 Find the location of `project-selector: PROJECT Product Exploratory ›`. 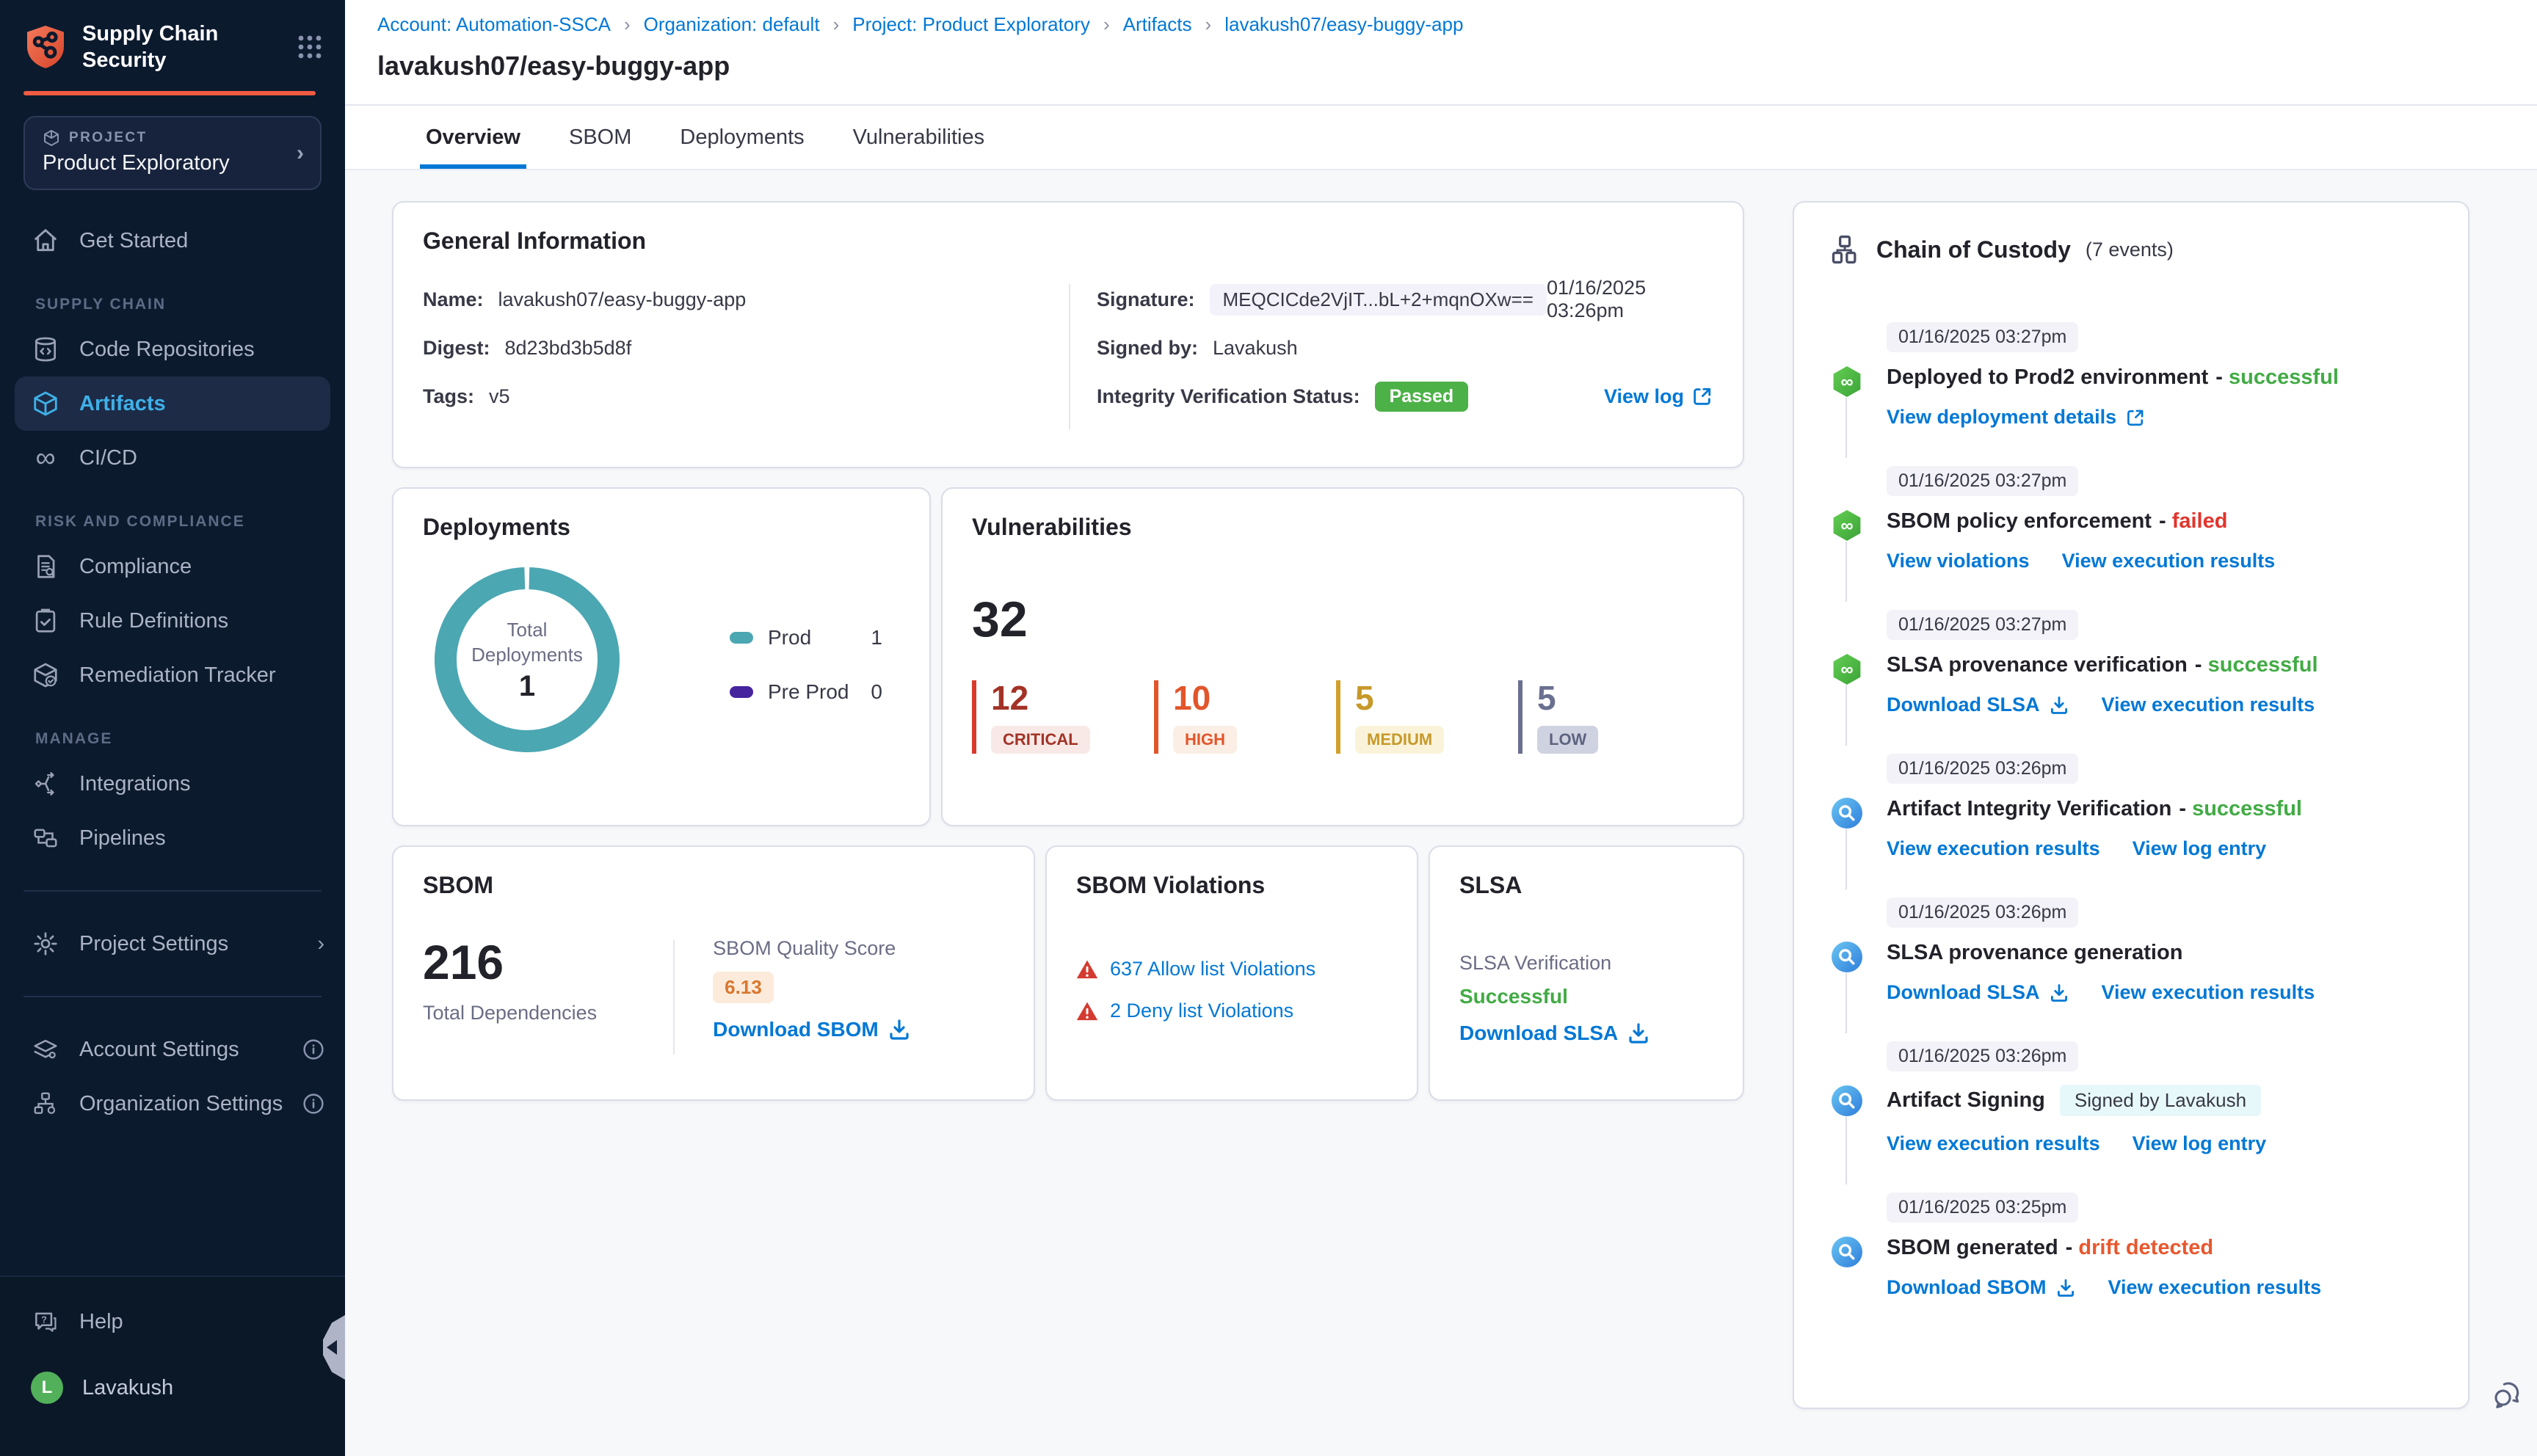

project-selector: PROJECT Product Exploratory › is located at coordinates (172, 153).